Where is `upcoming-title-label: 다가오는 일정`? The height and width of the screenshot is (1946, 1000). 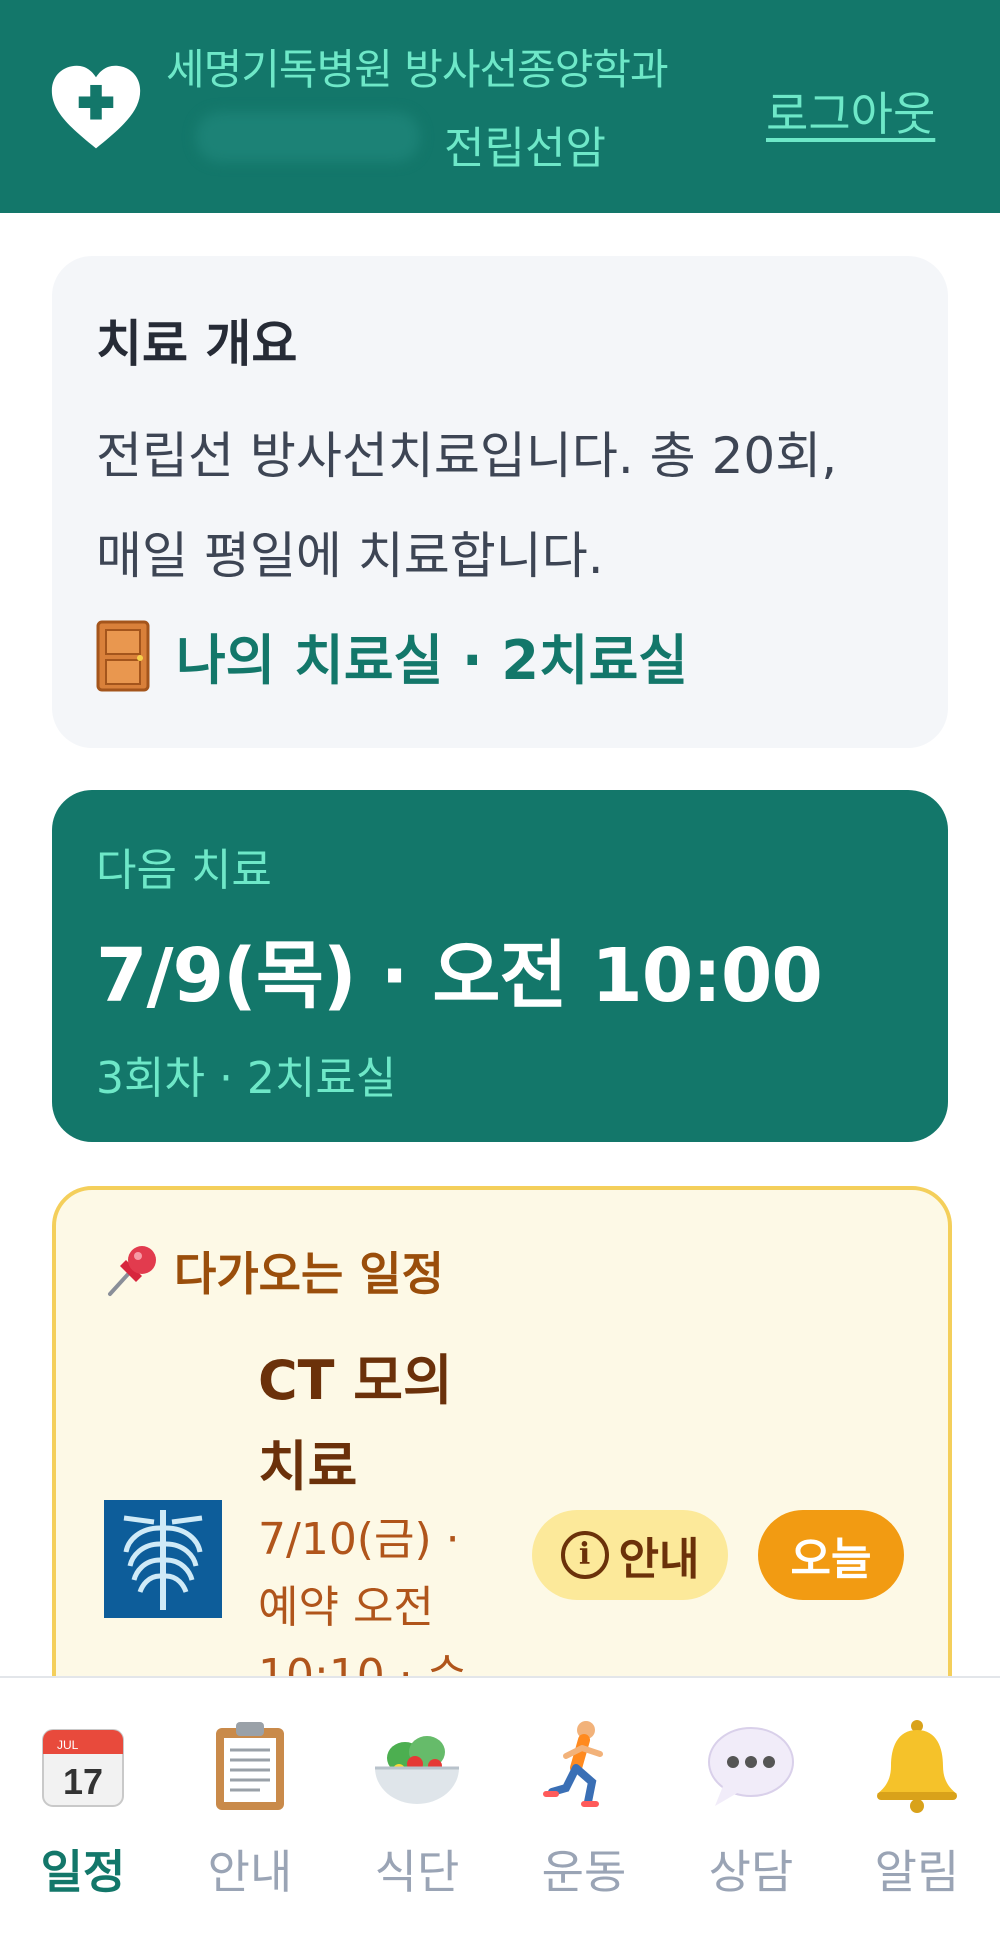
upcoming-title-label: 다가오는 일정 is located at coordinates (309, 1274).